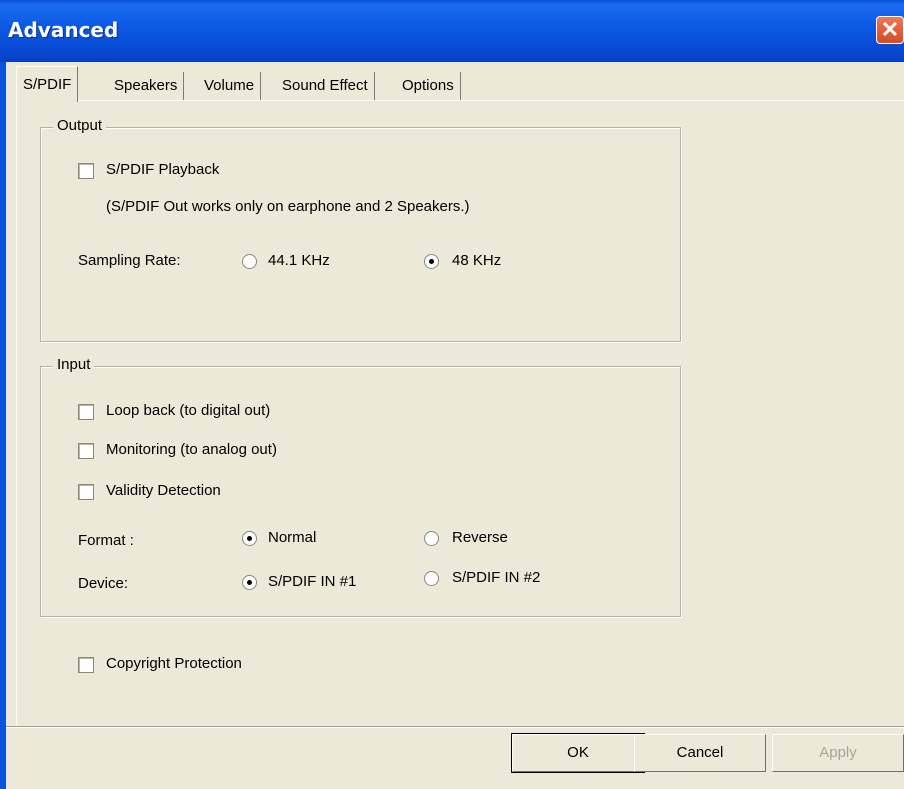  I want to click on format-normal-label: Normal, so click(292, 537).